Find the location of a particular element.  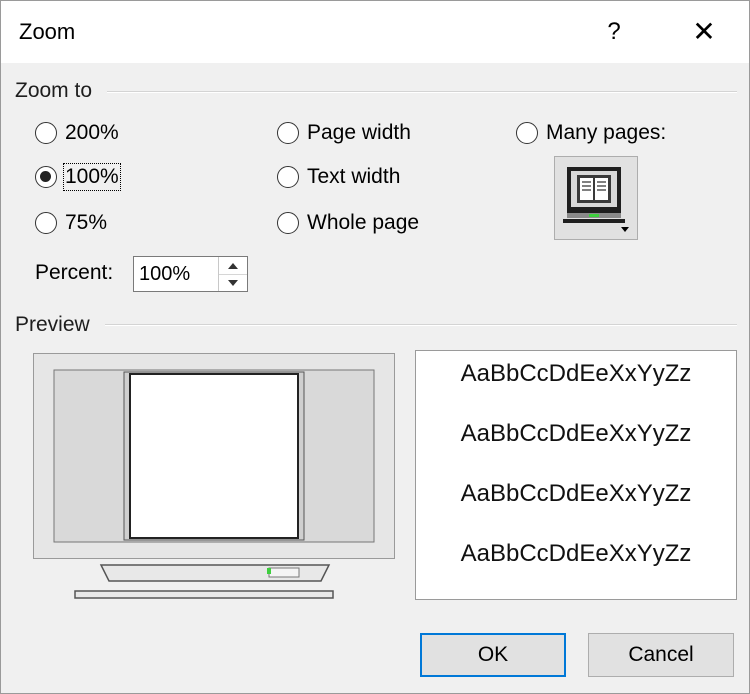

many-pages-dropdown-button is located at coordinates (596, 198).